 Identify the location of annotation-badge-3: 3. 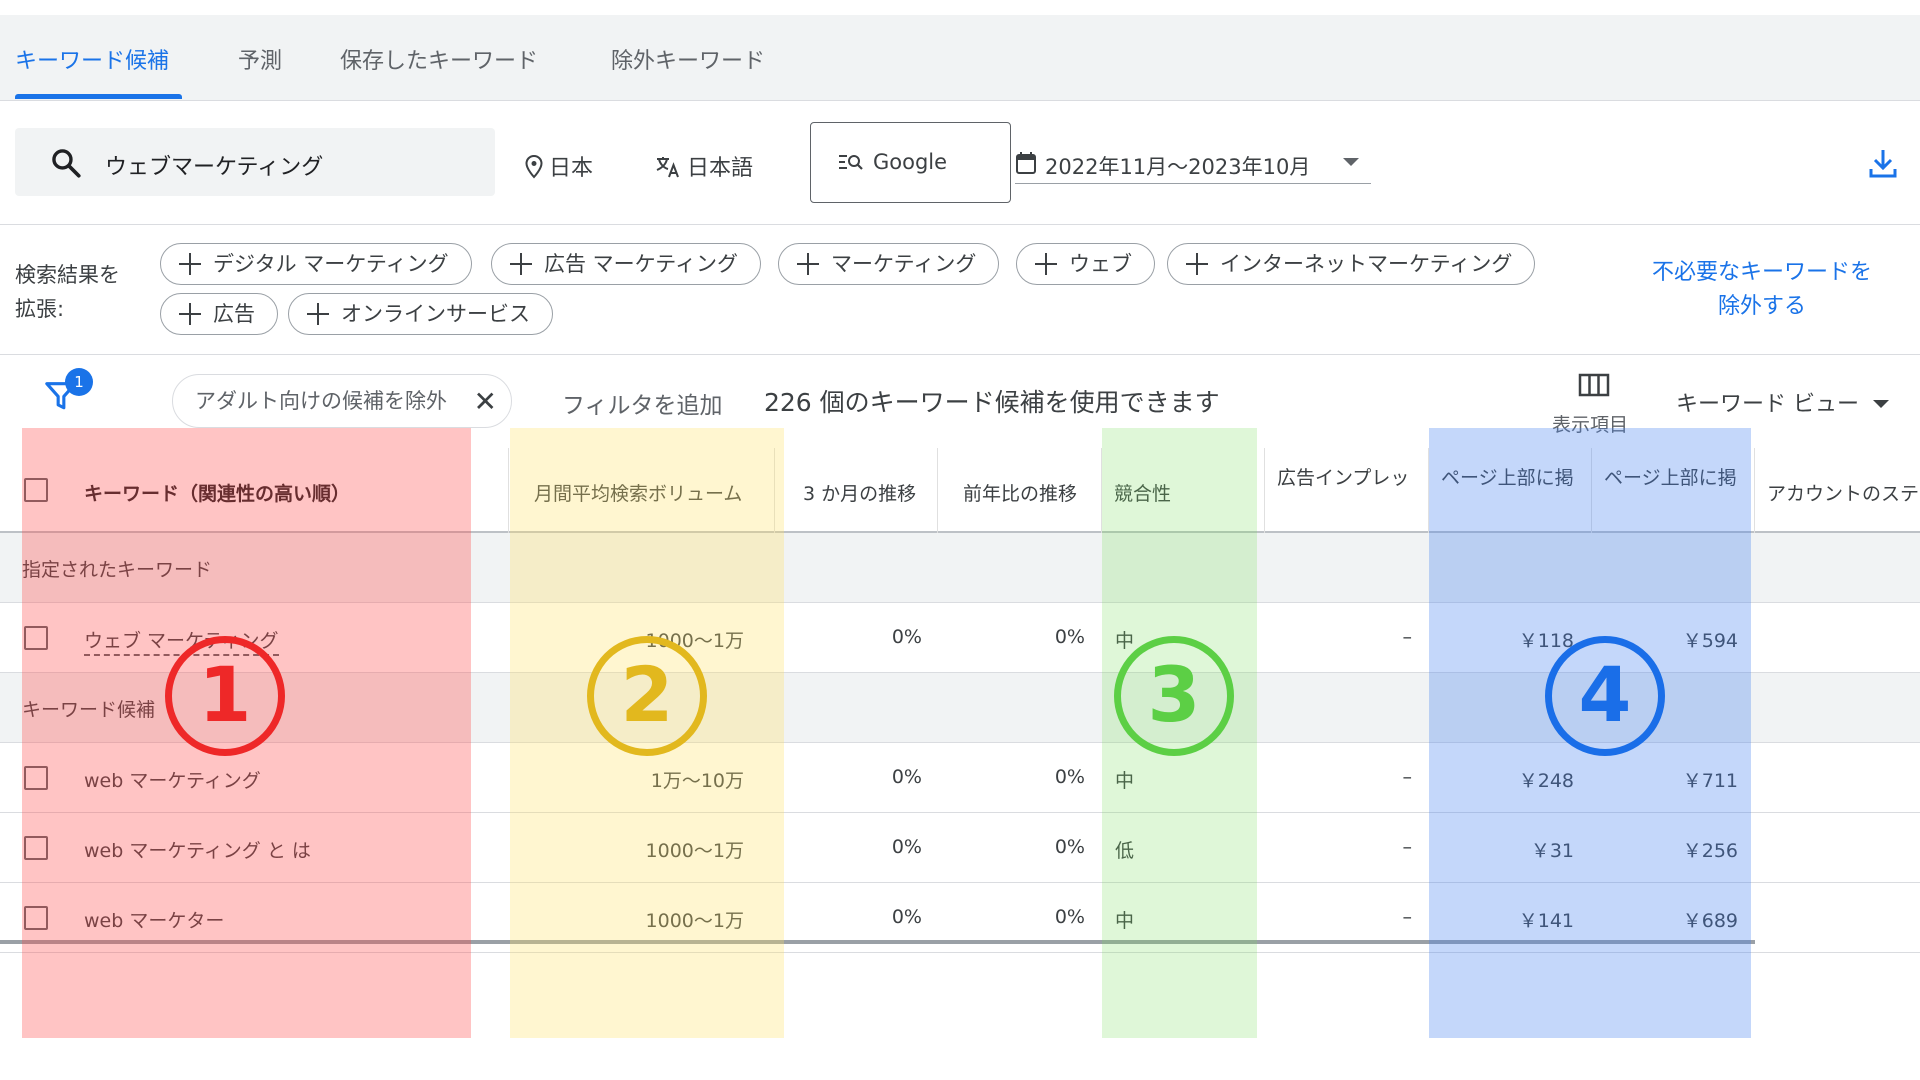
(1174, 696).